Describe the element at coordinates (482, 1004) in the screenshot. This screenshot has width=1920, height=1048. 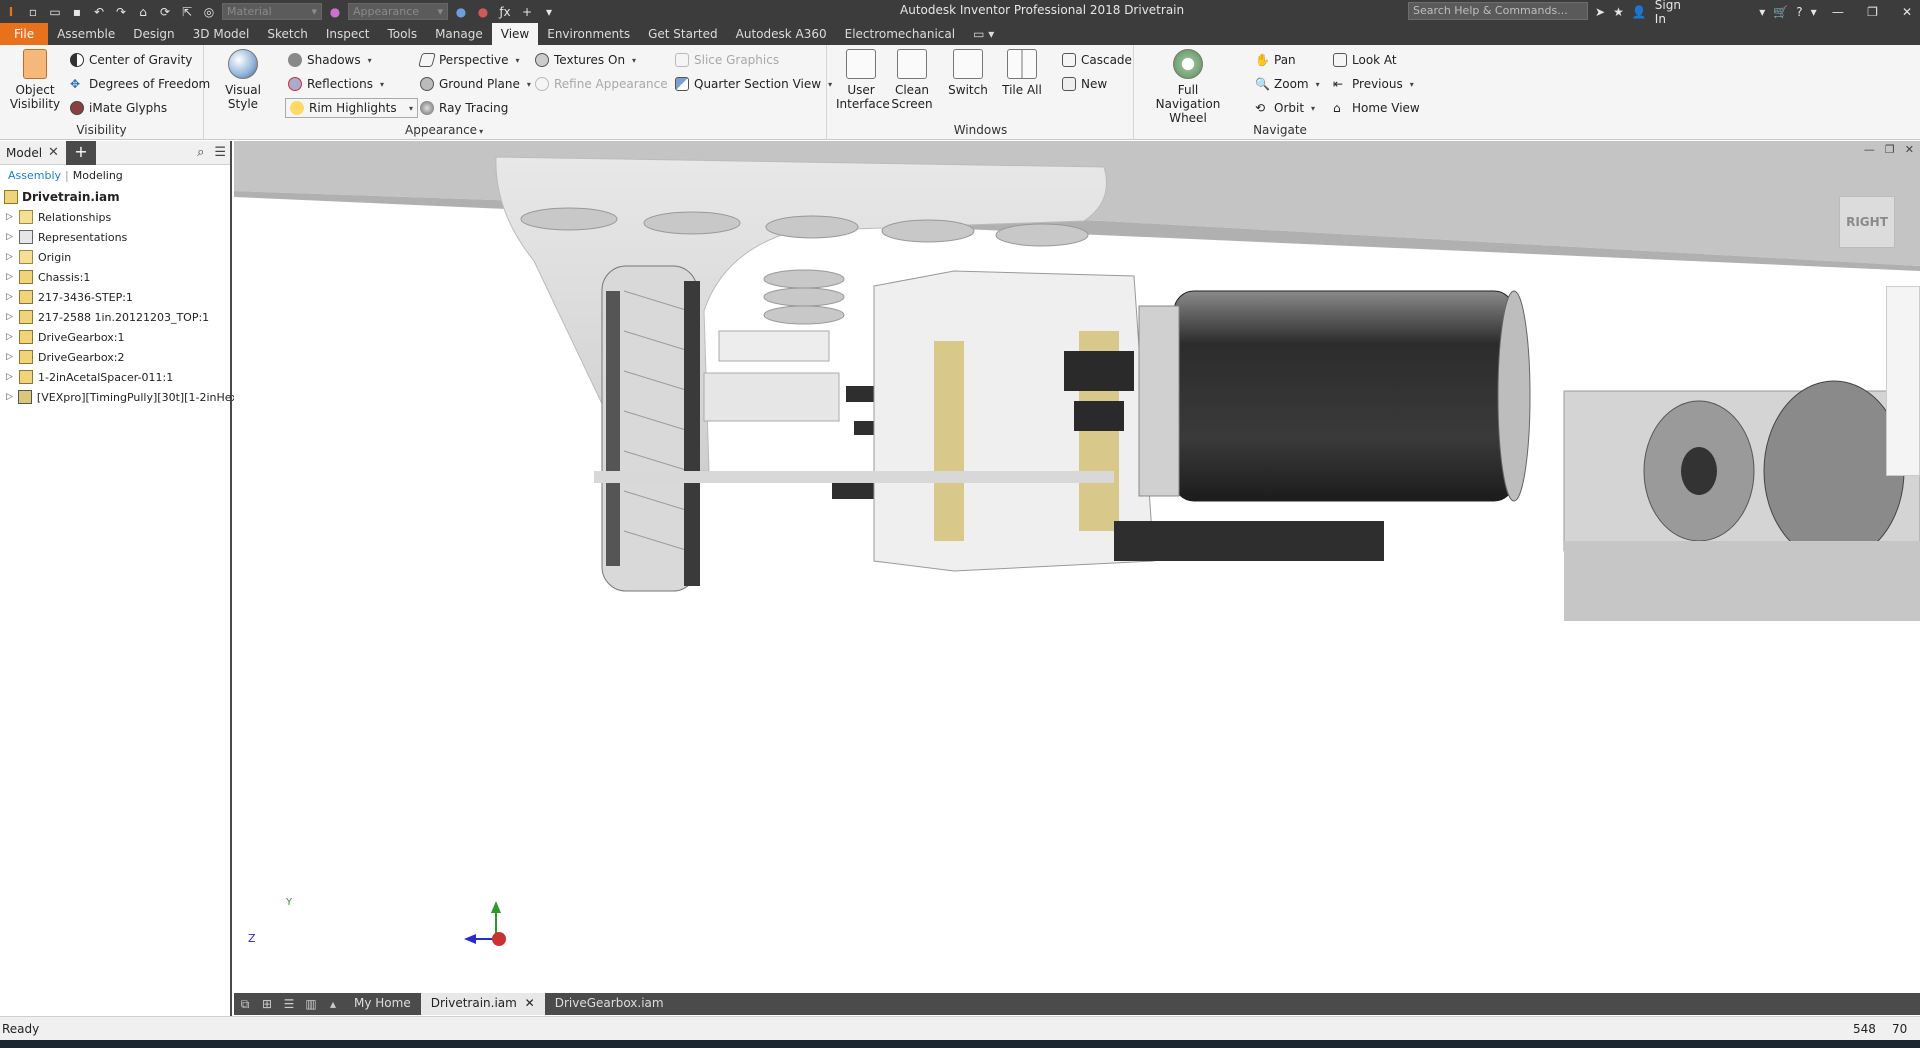
I see `tab-drivetrain: Drivetrain.iam ✕` at that location.